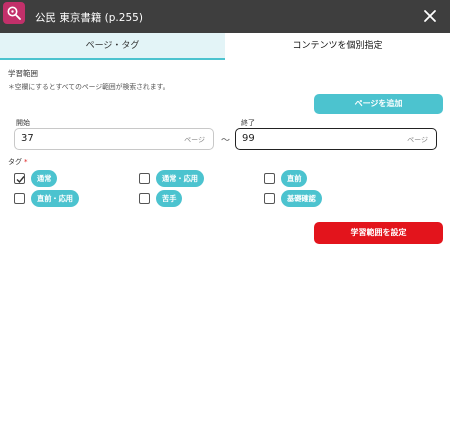 This screenshot has width=450, height=436. I want to click on tag-checkbox-just-before, so click(269, 178).